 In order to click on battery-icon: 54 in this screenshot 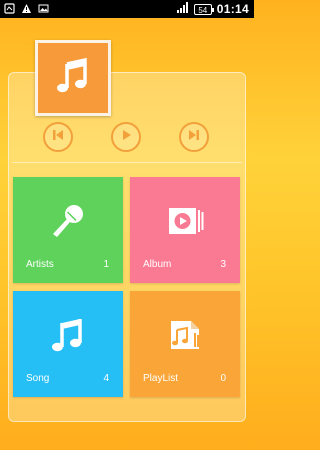, I will do `click(203, 9)`.